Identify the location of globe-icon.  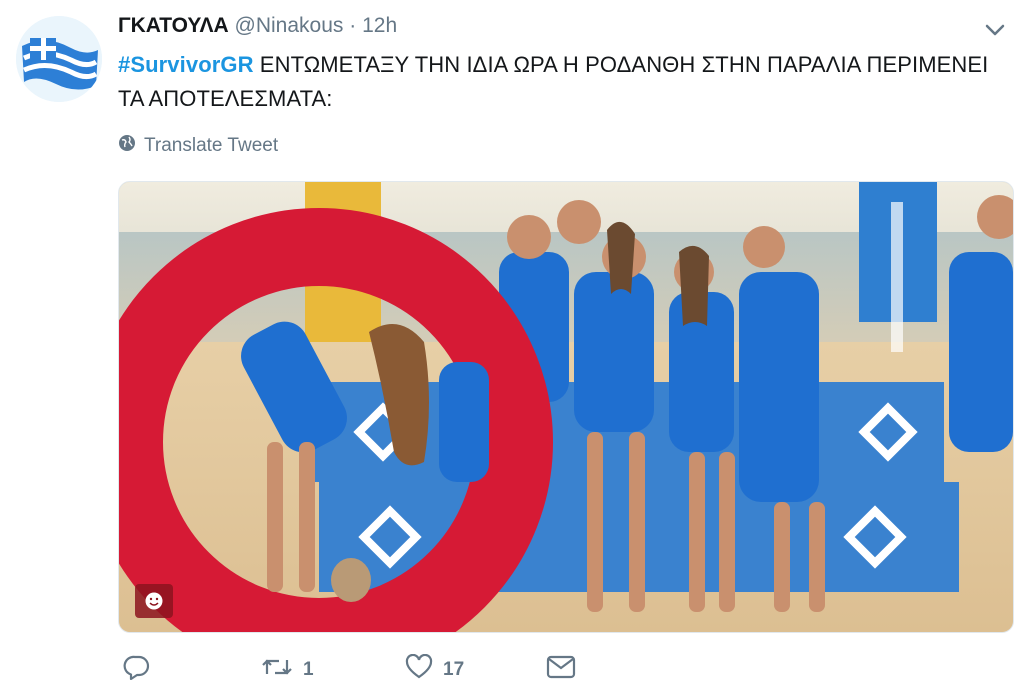
(127, 146).